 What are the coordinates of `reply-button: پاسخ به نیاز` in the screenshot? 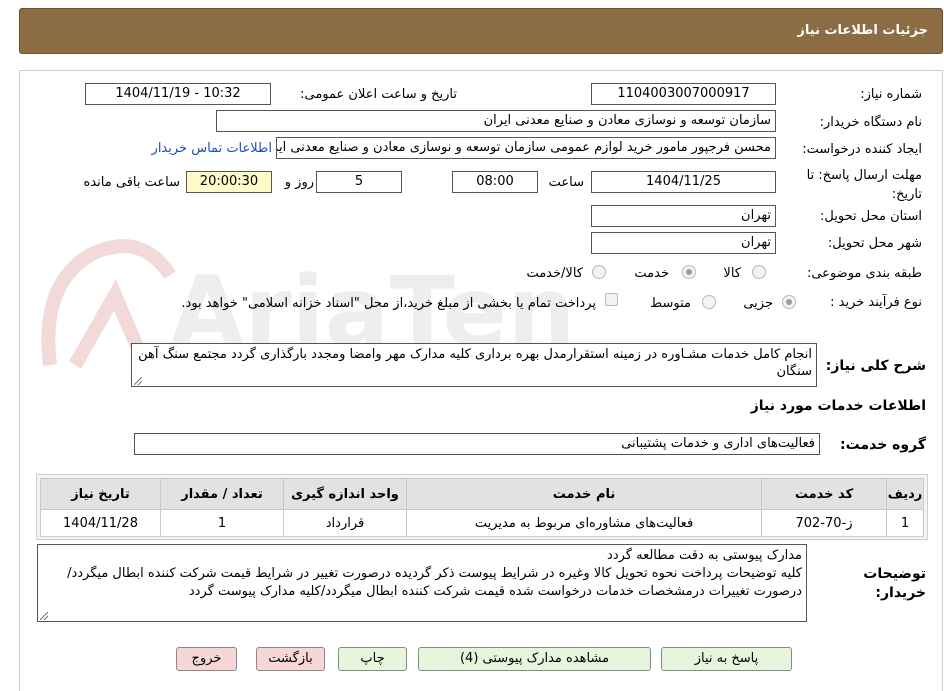 It's located at (726, 659).